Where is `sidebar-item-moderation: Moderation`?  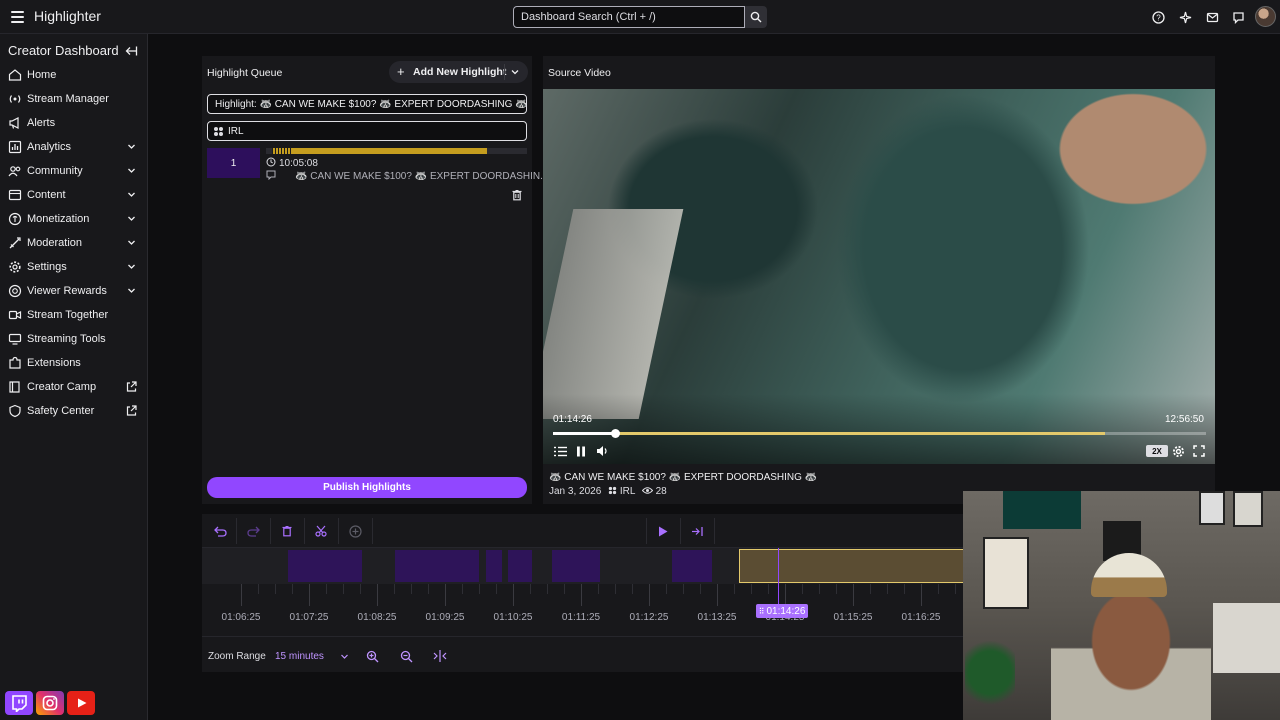 sidebar-item-moderation: Moderation is located at coordinates (73, 243).